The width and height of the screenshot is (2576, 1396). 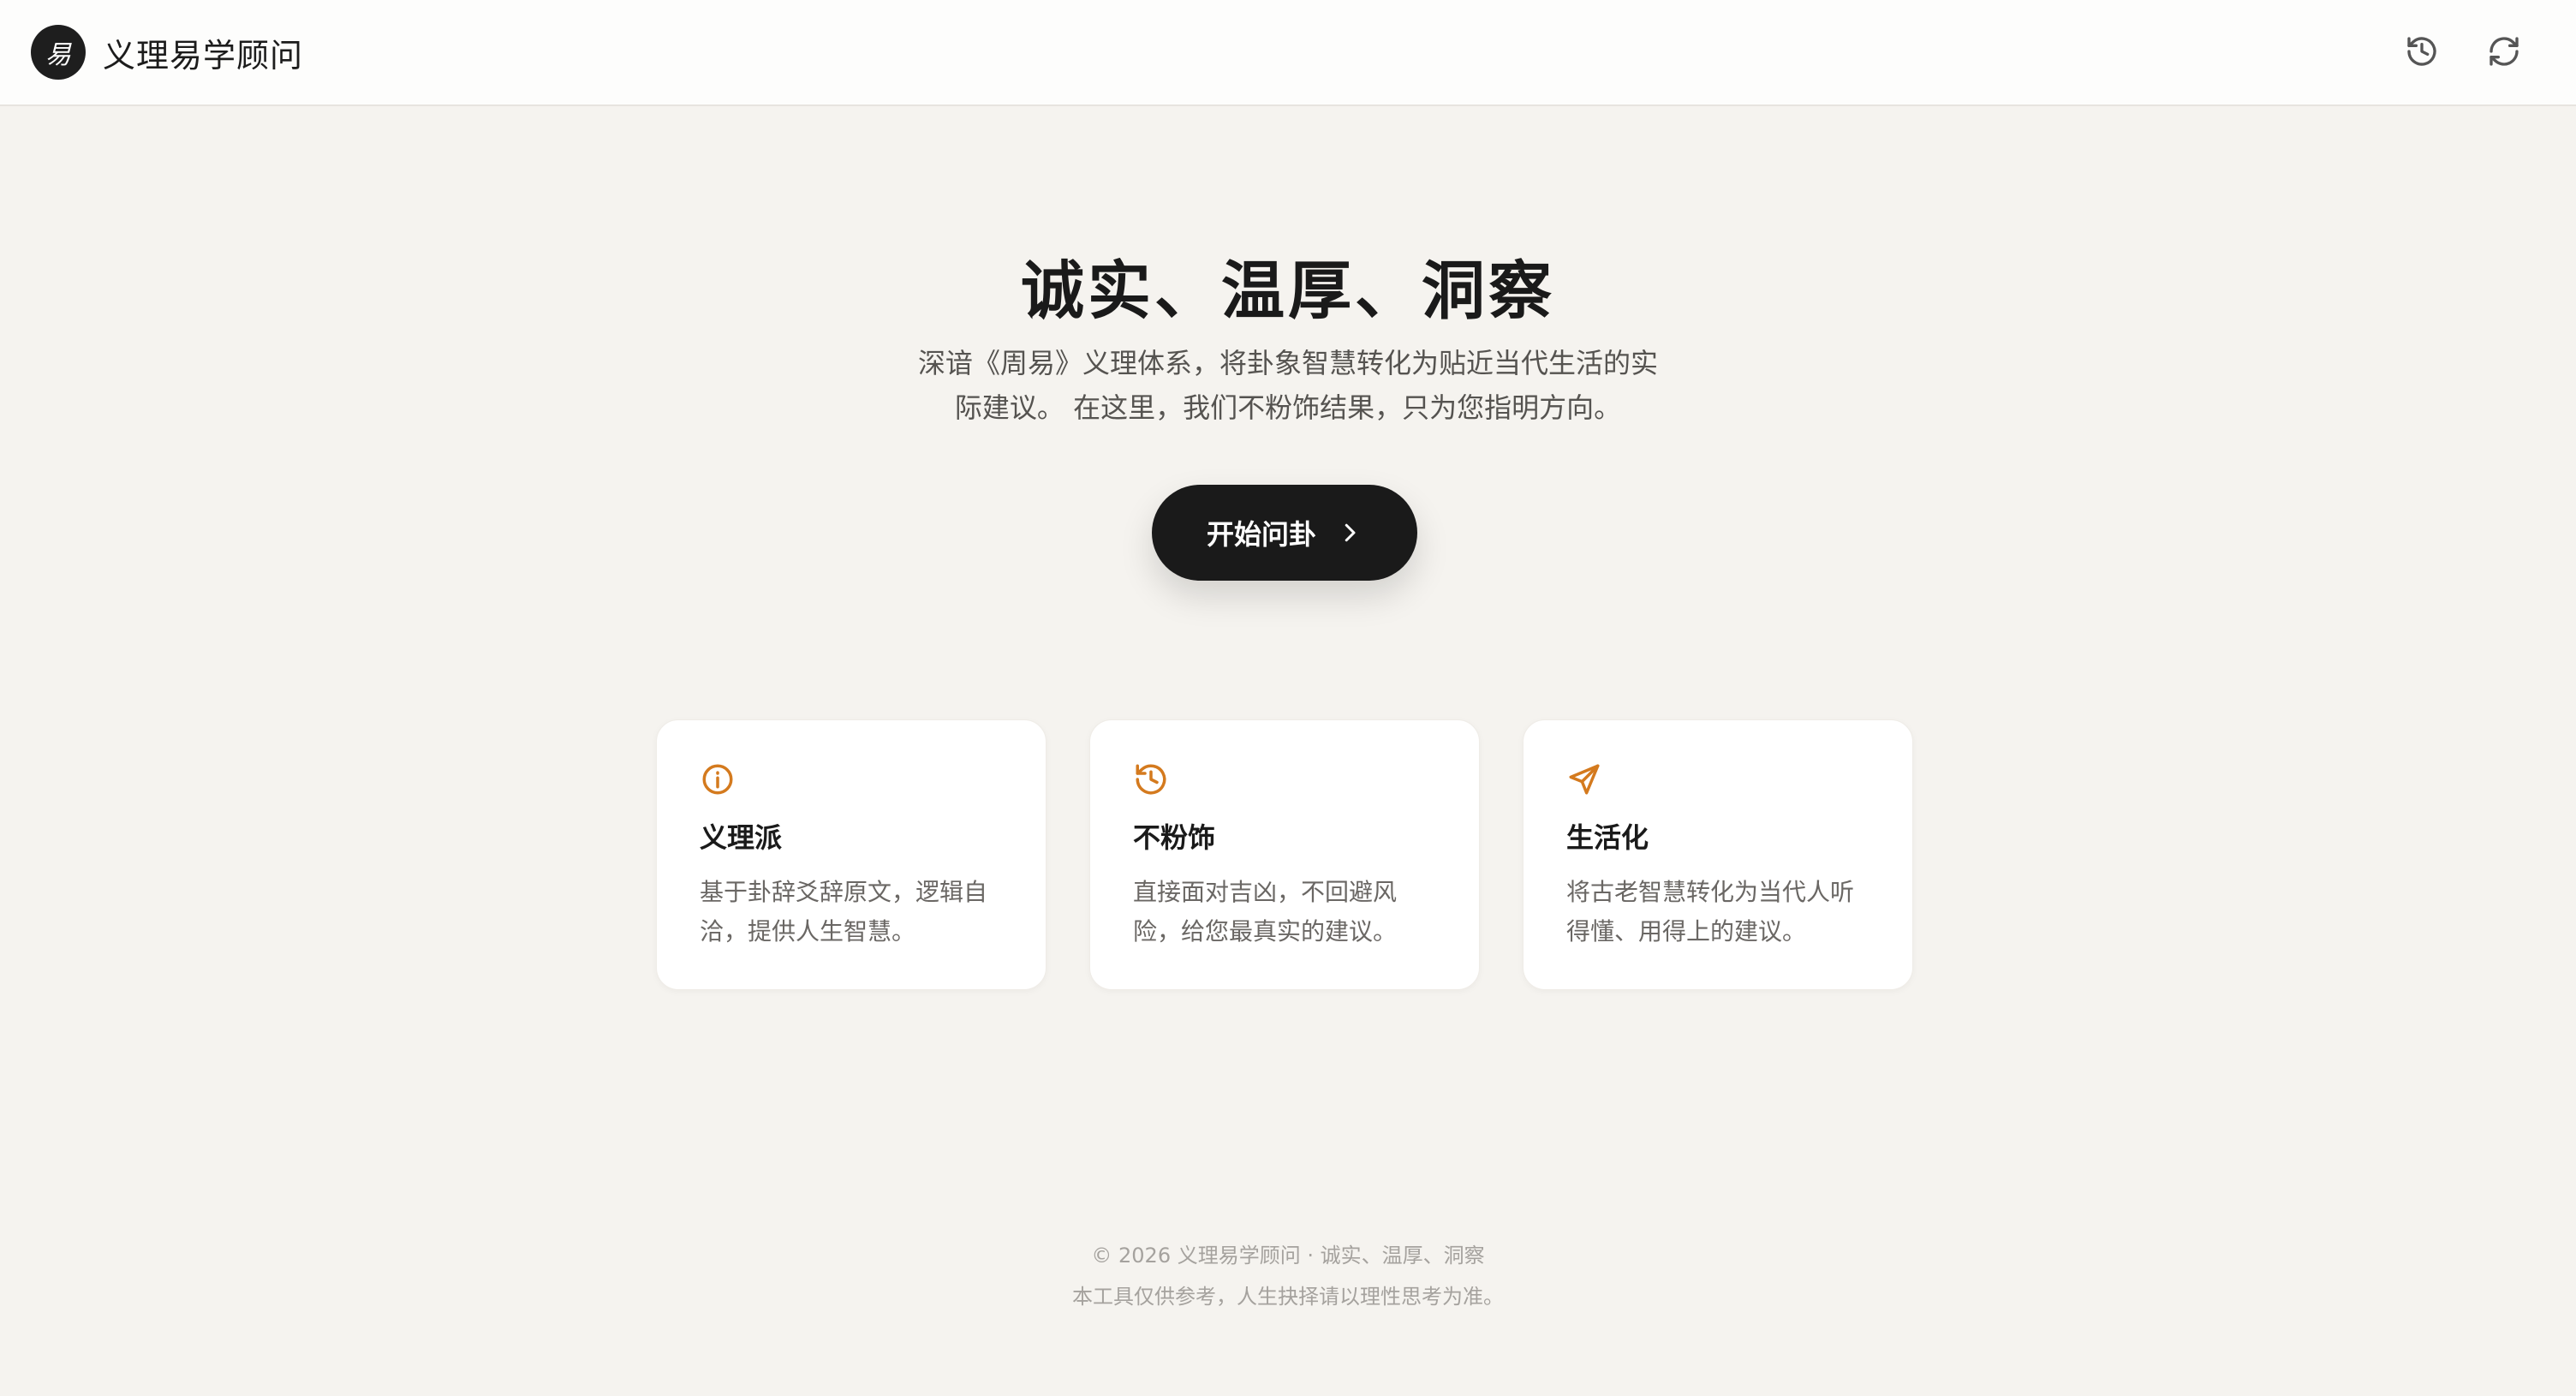 I want to click on send-icon, so click(x=1584, y=779).